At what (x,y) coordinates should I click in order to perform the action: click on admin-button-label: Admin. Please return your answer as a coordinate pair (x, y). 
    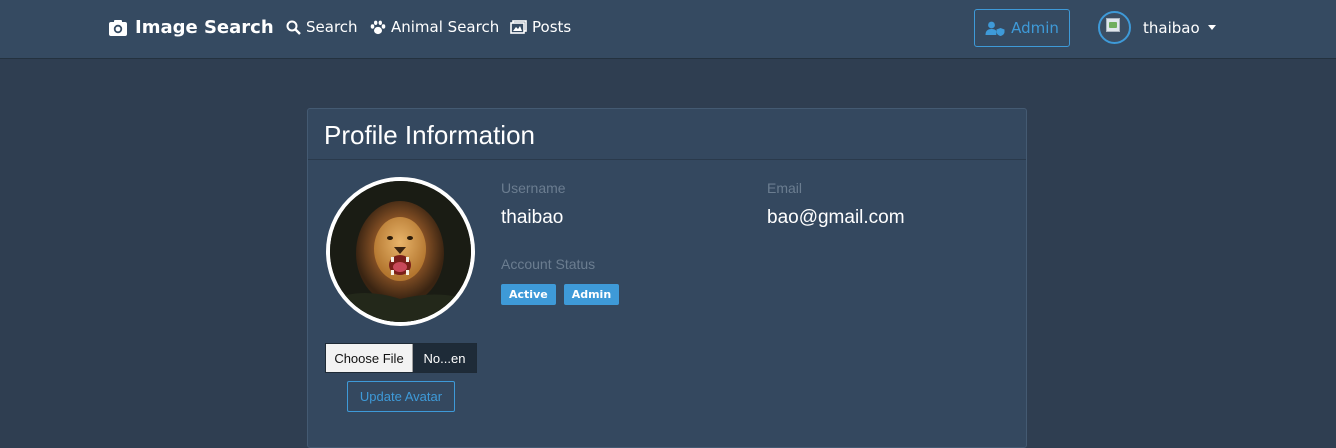
    Looking at the image, I should click on (1035, 28).